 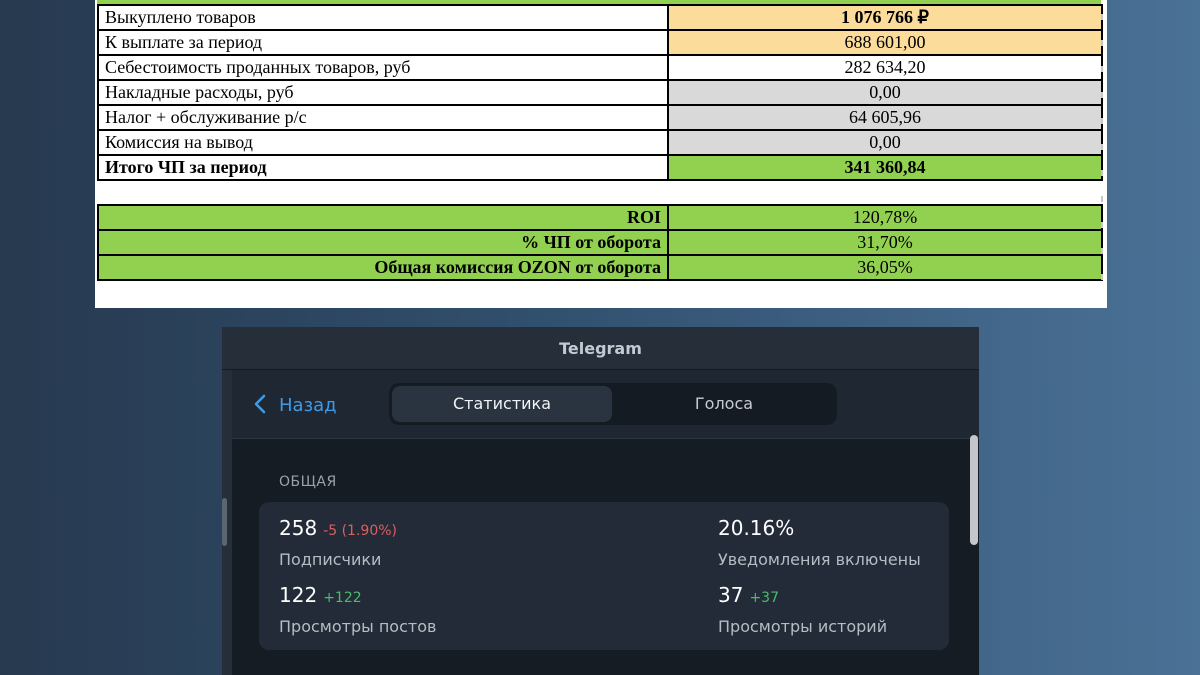 I want to click on left-pane-edge, so click(x=227, y=522).